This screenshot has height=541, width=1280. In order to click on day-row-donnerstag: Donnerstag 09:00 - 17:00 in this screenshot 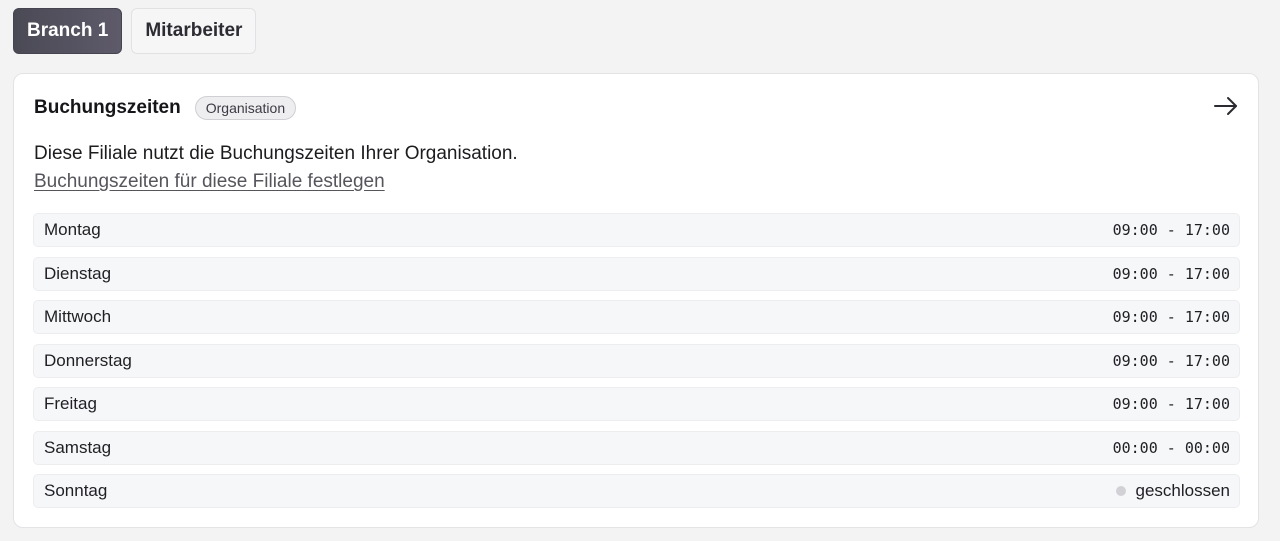, I will do `click(636, 360)`.